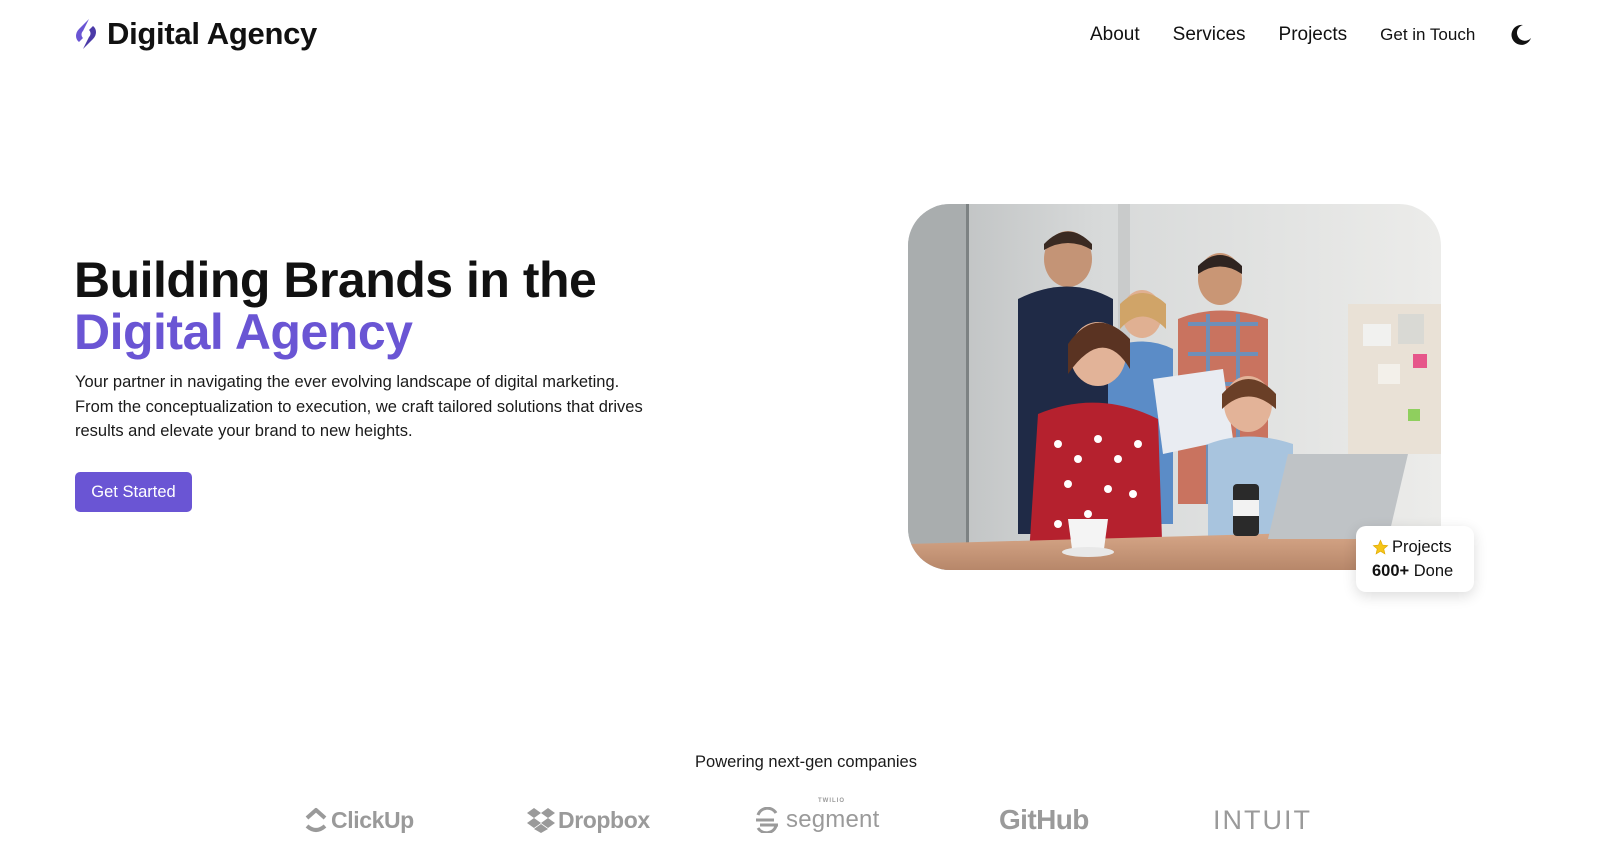  What do you see at coordinates (1433, 571) in the screenshot?
I see `stat-suffix: Done` at bounding box center [1433, 571].